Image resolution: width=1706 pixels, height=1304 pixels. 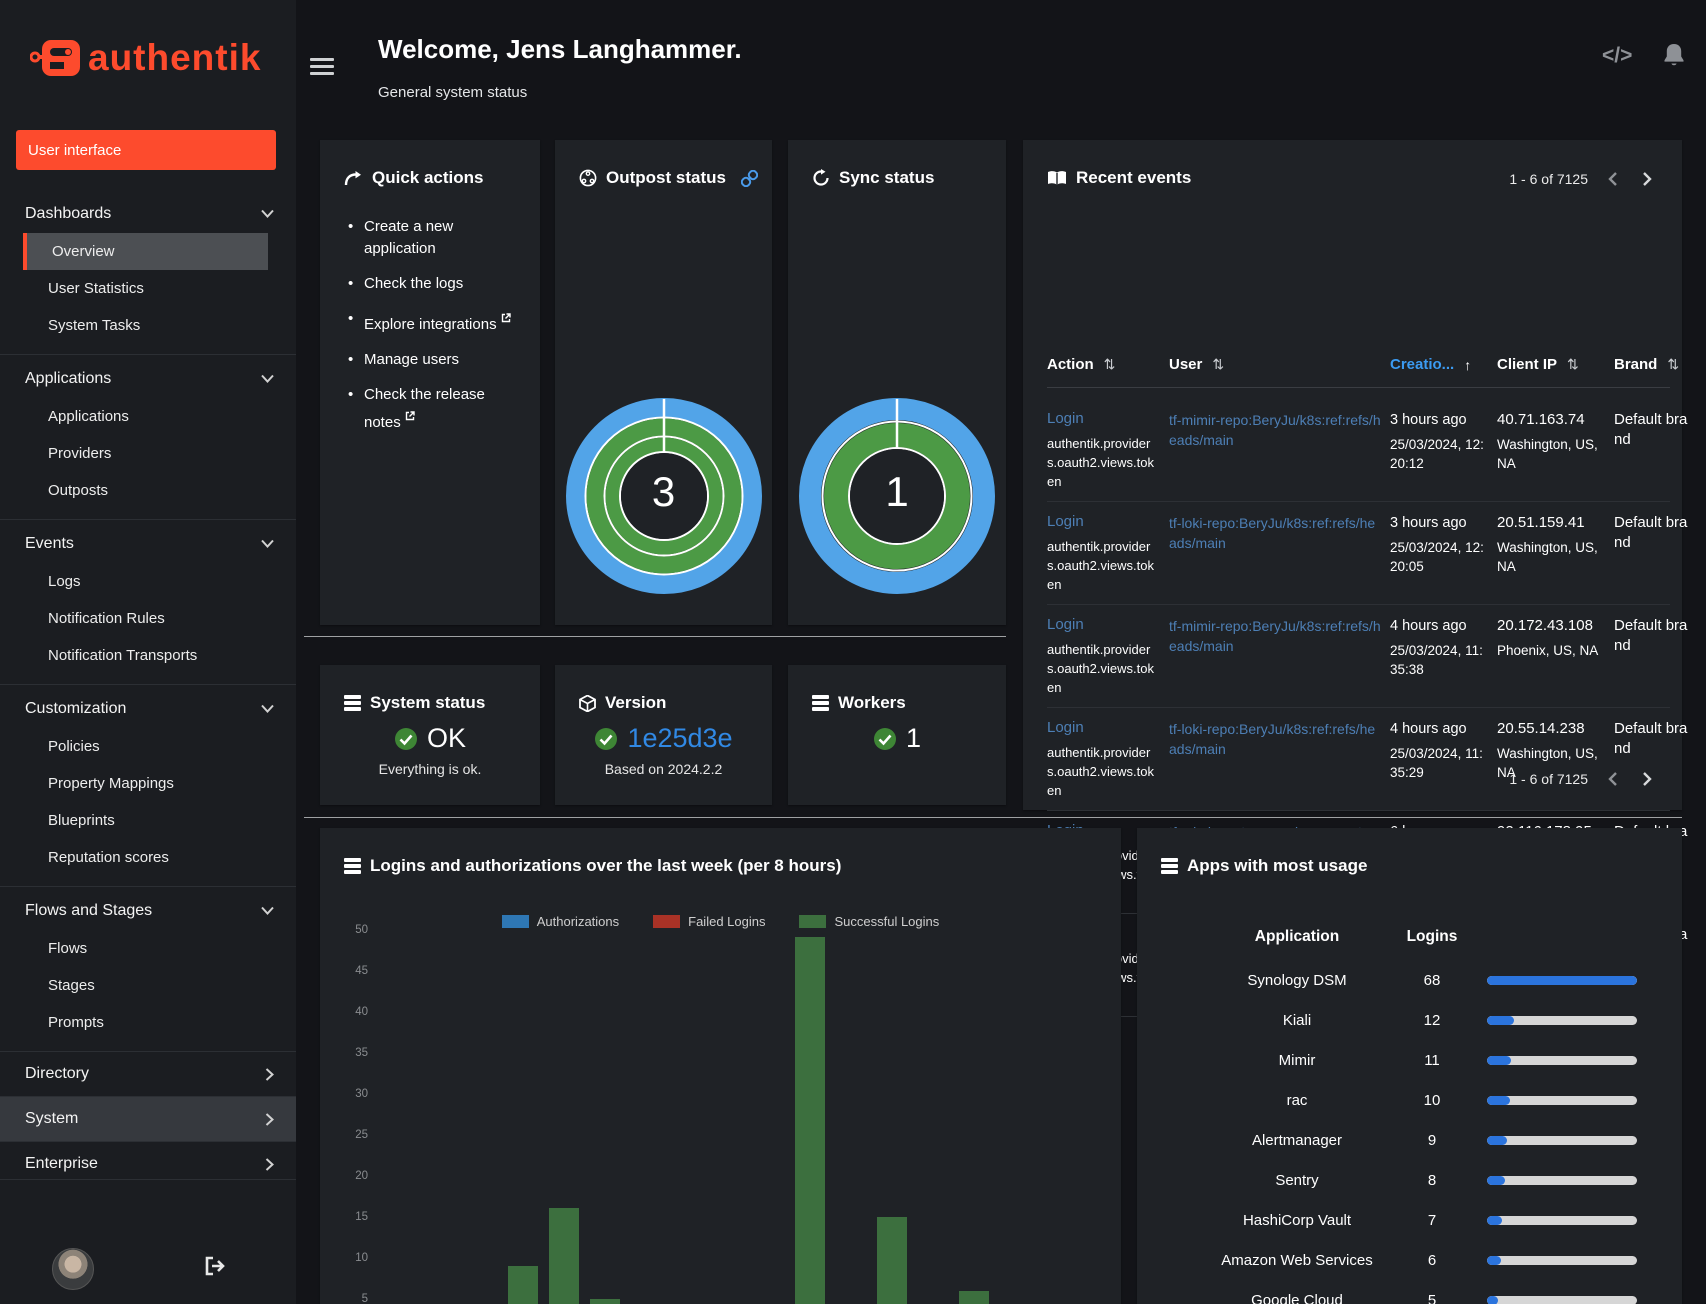 I want to click on sidebar-item-outposts: Outposts, so click(x=148, y=490).